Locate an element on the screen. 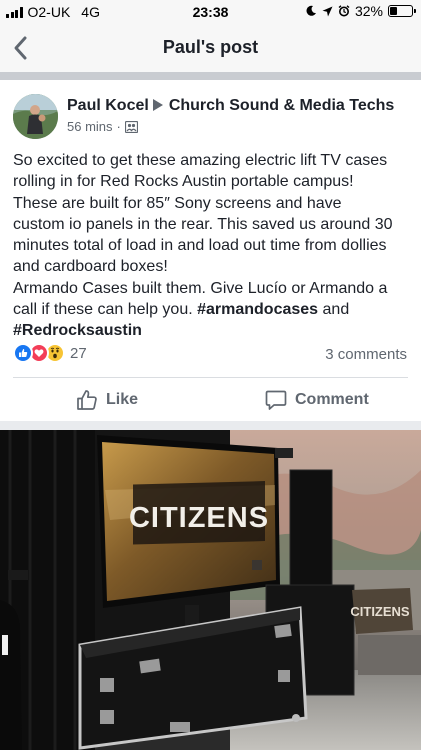  author-avatar is located at coordinates (35, 116).